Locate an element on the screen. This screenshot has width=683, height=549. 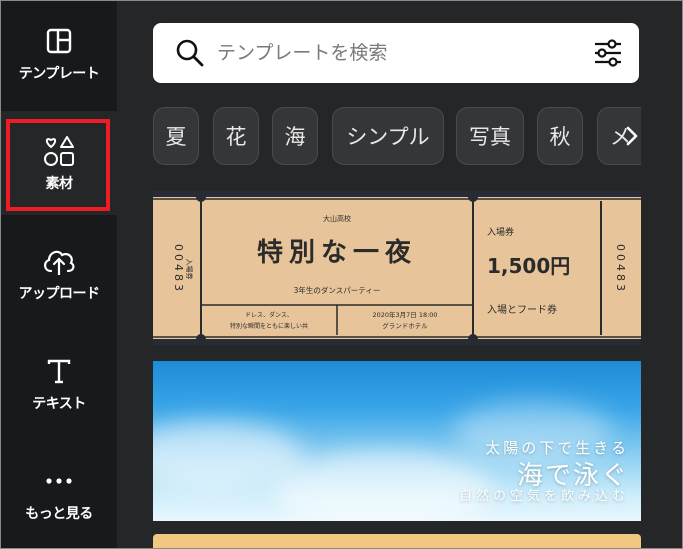
ticket-title: 特別な一夜 is located at coordinates (337, 252).